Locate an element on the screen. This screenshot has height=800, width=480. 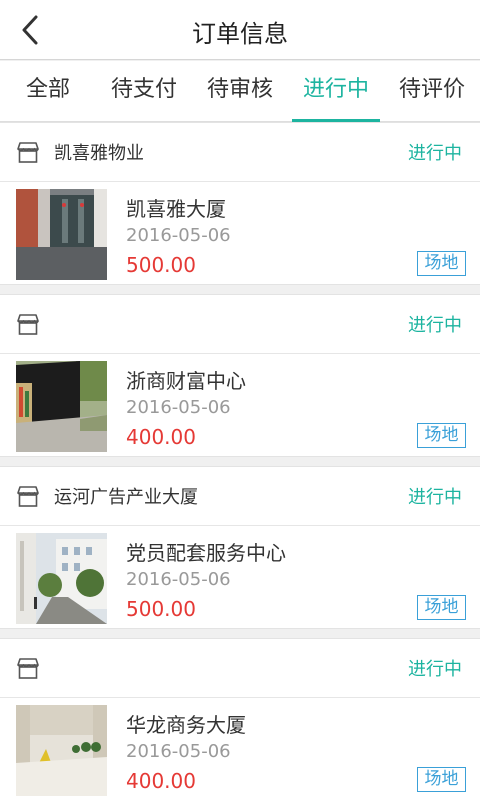
venue-name: 浙商财富中心 is located at coordinates (186, 381).